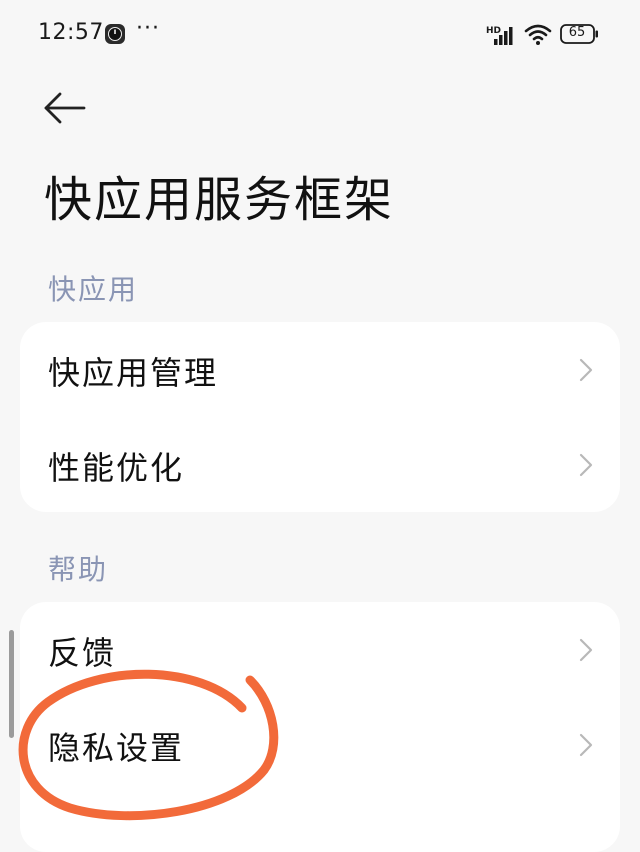 This screenshot has width=640, height=852. I want to click on menu-item-label: 反馈, so click(82, 653).